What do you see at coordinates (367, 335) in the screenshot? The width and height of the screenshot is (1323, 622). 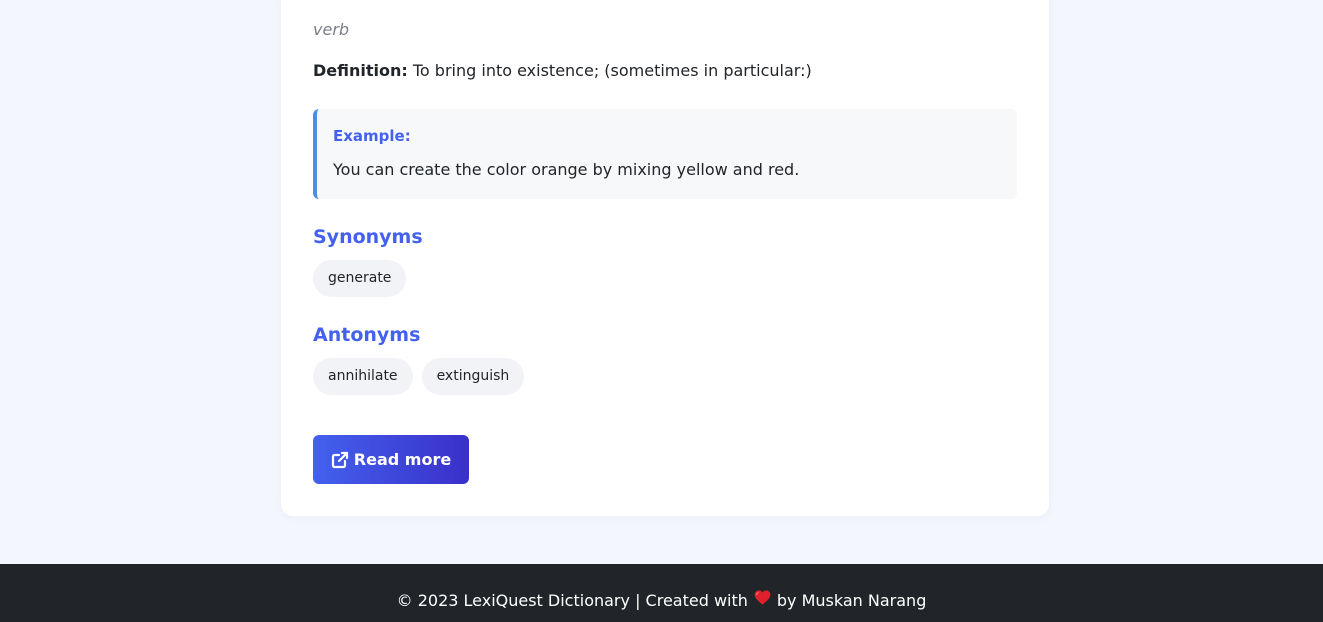 I see `antonyms-title: Antonyms` at bounding box center [367, 335].